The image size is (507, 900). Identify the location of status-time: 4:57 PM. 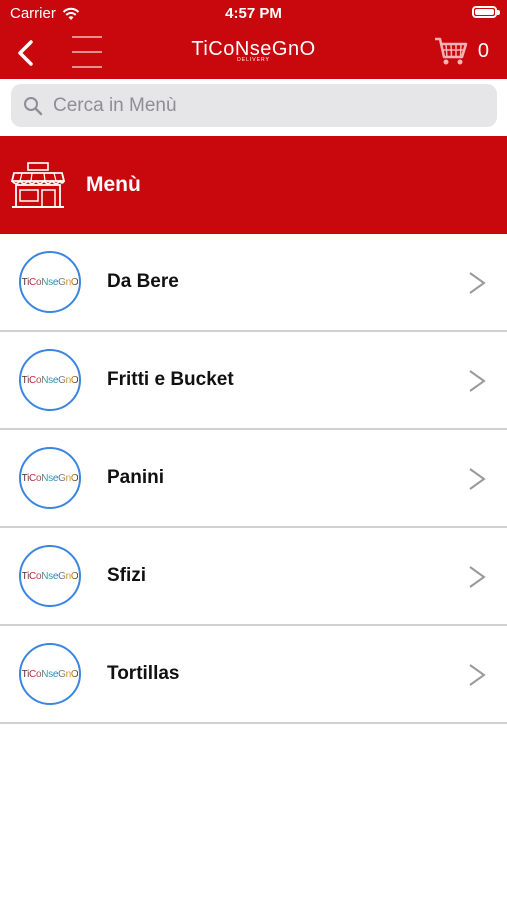
(253, 13).